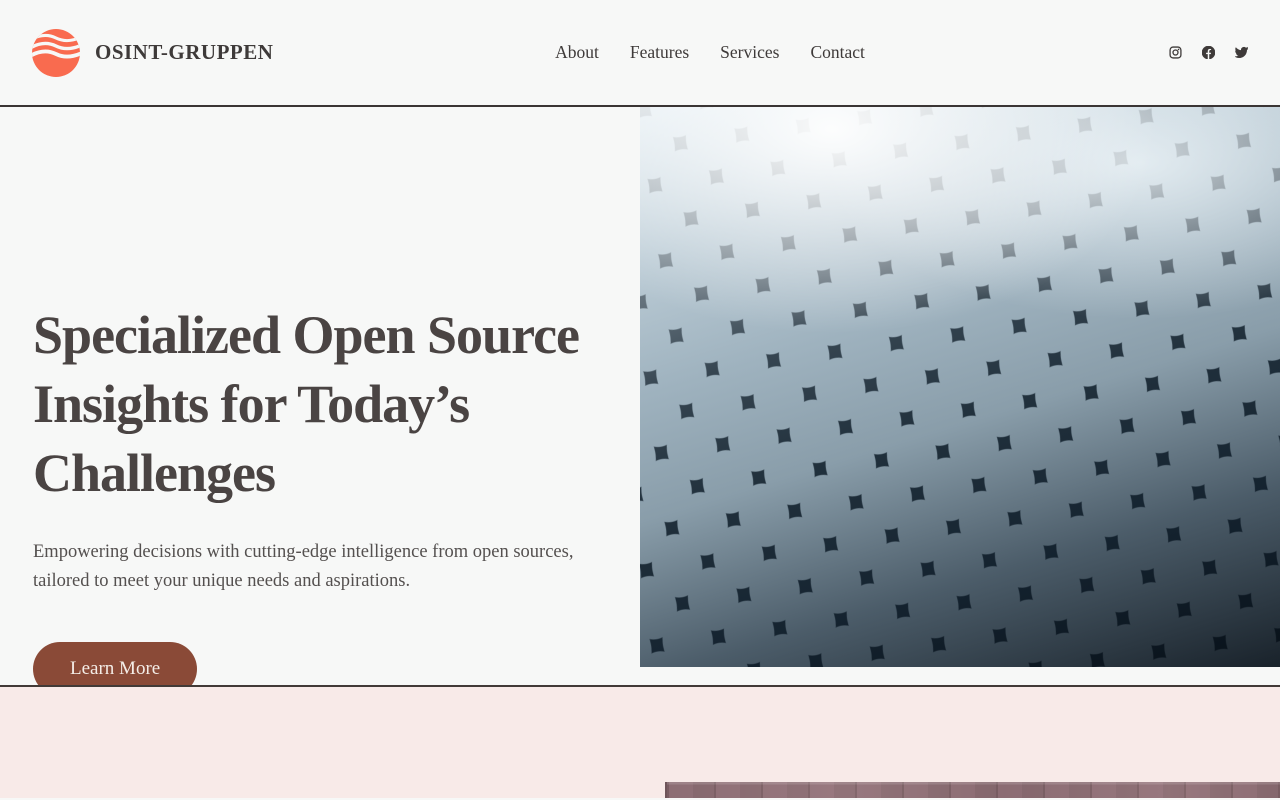  Describe the element at coordinates (251, 404) in the screenshot. I see `hero-heading-line-2: Insights for Today’s` at that location.